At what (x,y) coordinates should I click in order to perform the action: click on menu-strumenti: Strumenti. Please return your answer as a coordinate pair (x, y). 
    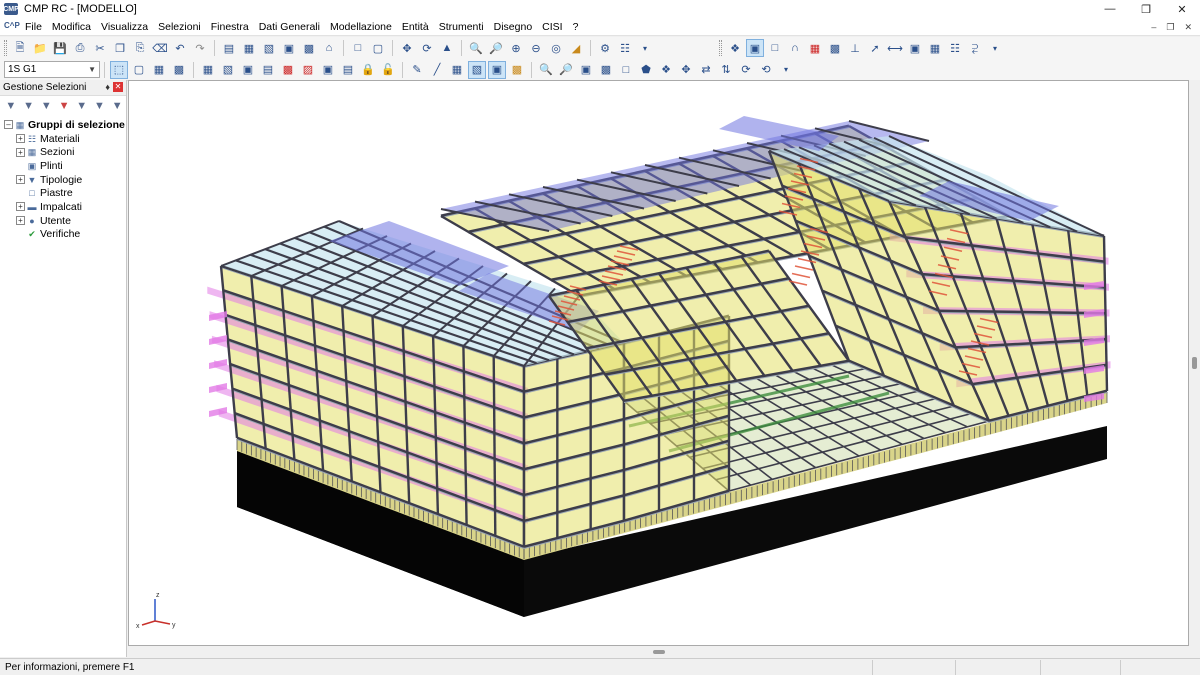
    Looking at the image, I should click on (461, 27).